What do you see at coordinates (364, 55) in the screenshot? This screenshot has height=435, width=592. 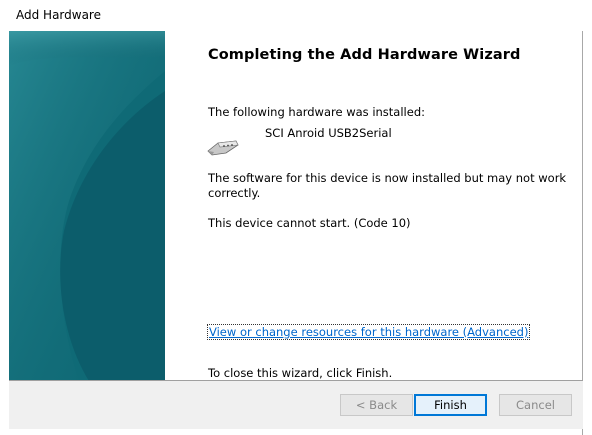 I see `page-title: Completing the Add Hardware Wizard` at bounding box center [364, 55].